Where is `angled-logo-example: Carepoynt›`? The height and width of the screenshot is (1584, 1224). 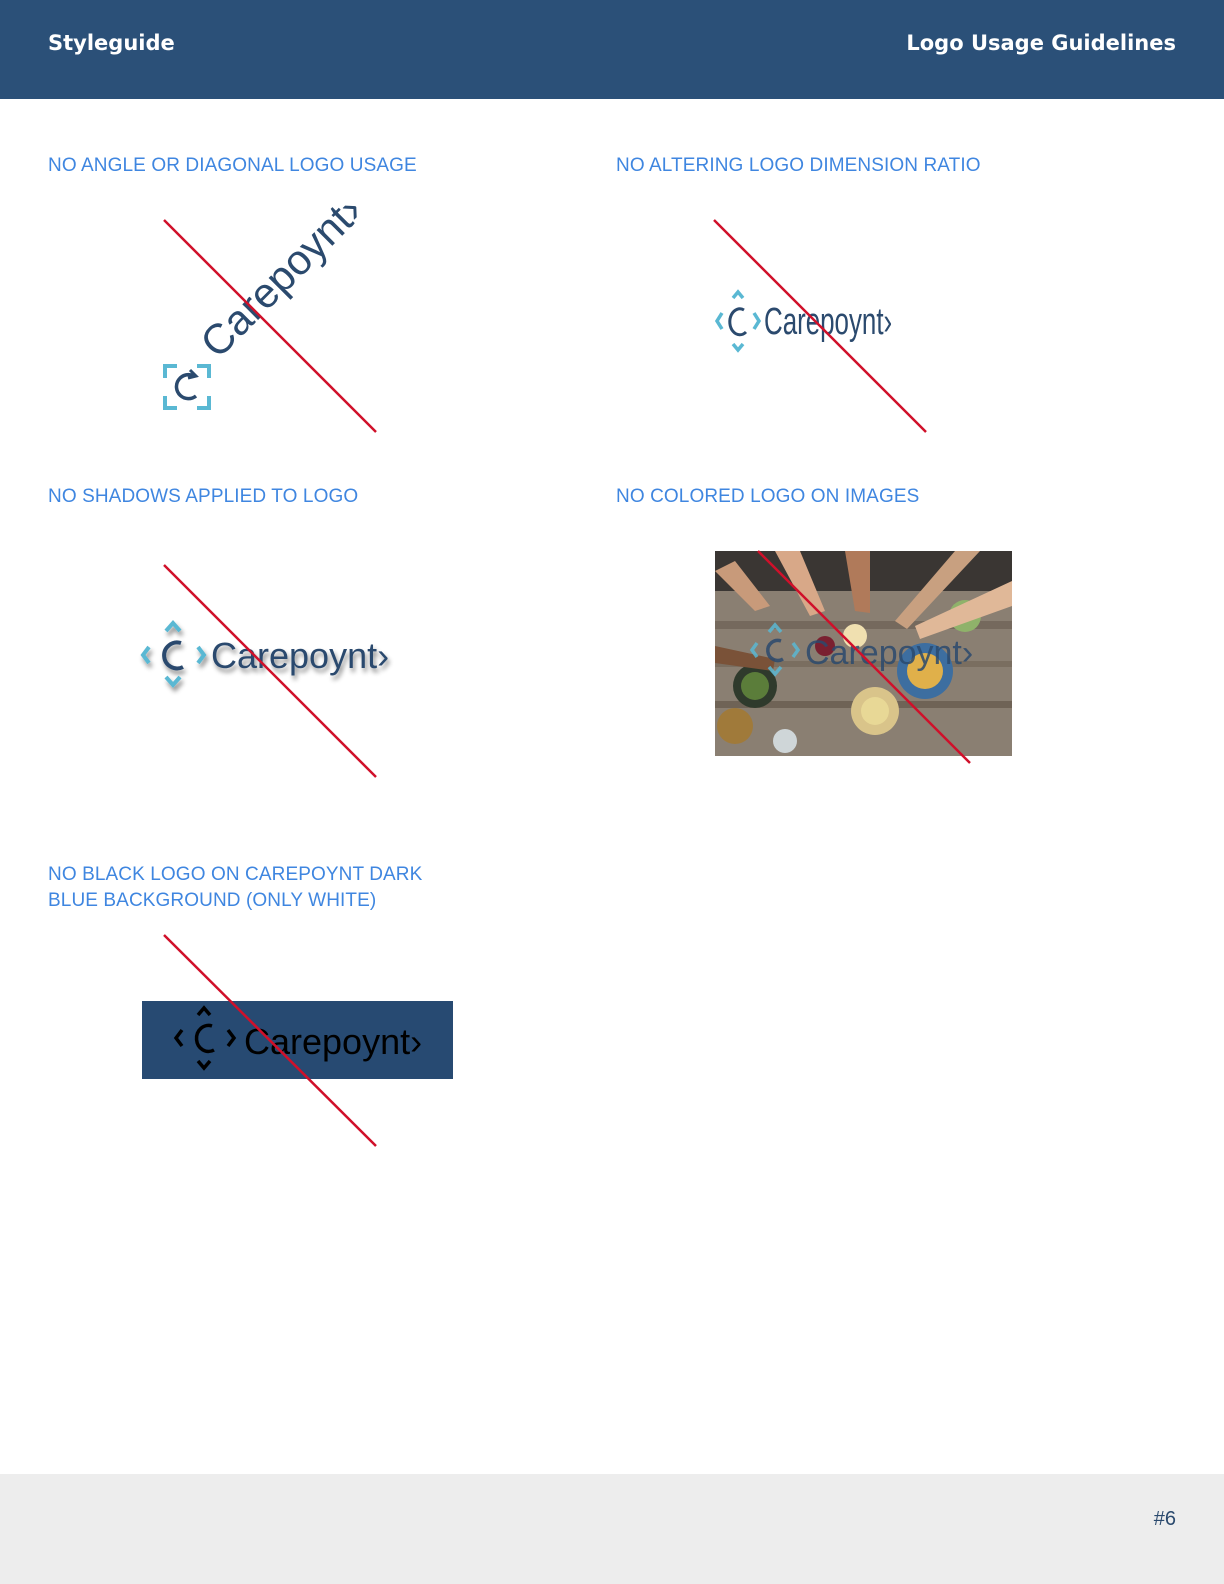 angled-logo-example: Carepoynt› is located at coordinates (270, 309).